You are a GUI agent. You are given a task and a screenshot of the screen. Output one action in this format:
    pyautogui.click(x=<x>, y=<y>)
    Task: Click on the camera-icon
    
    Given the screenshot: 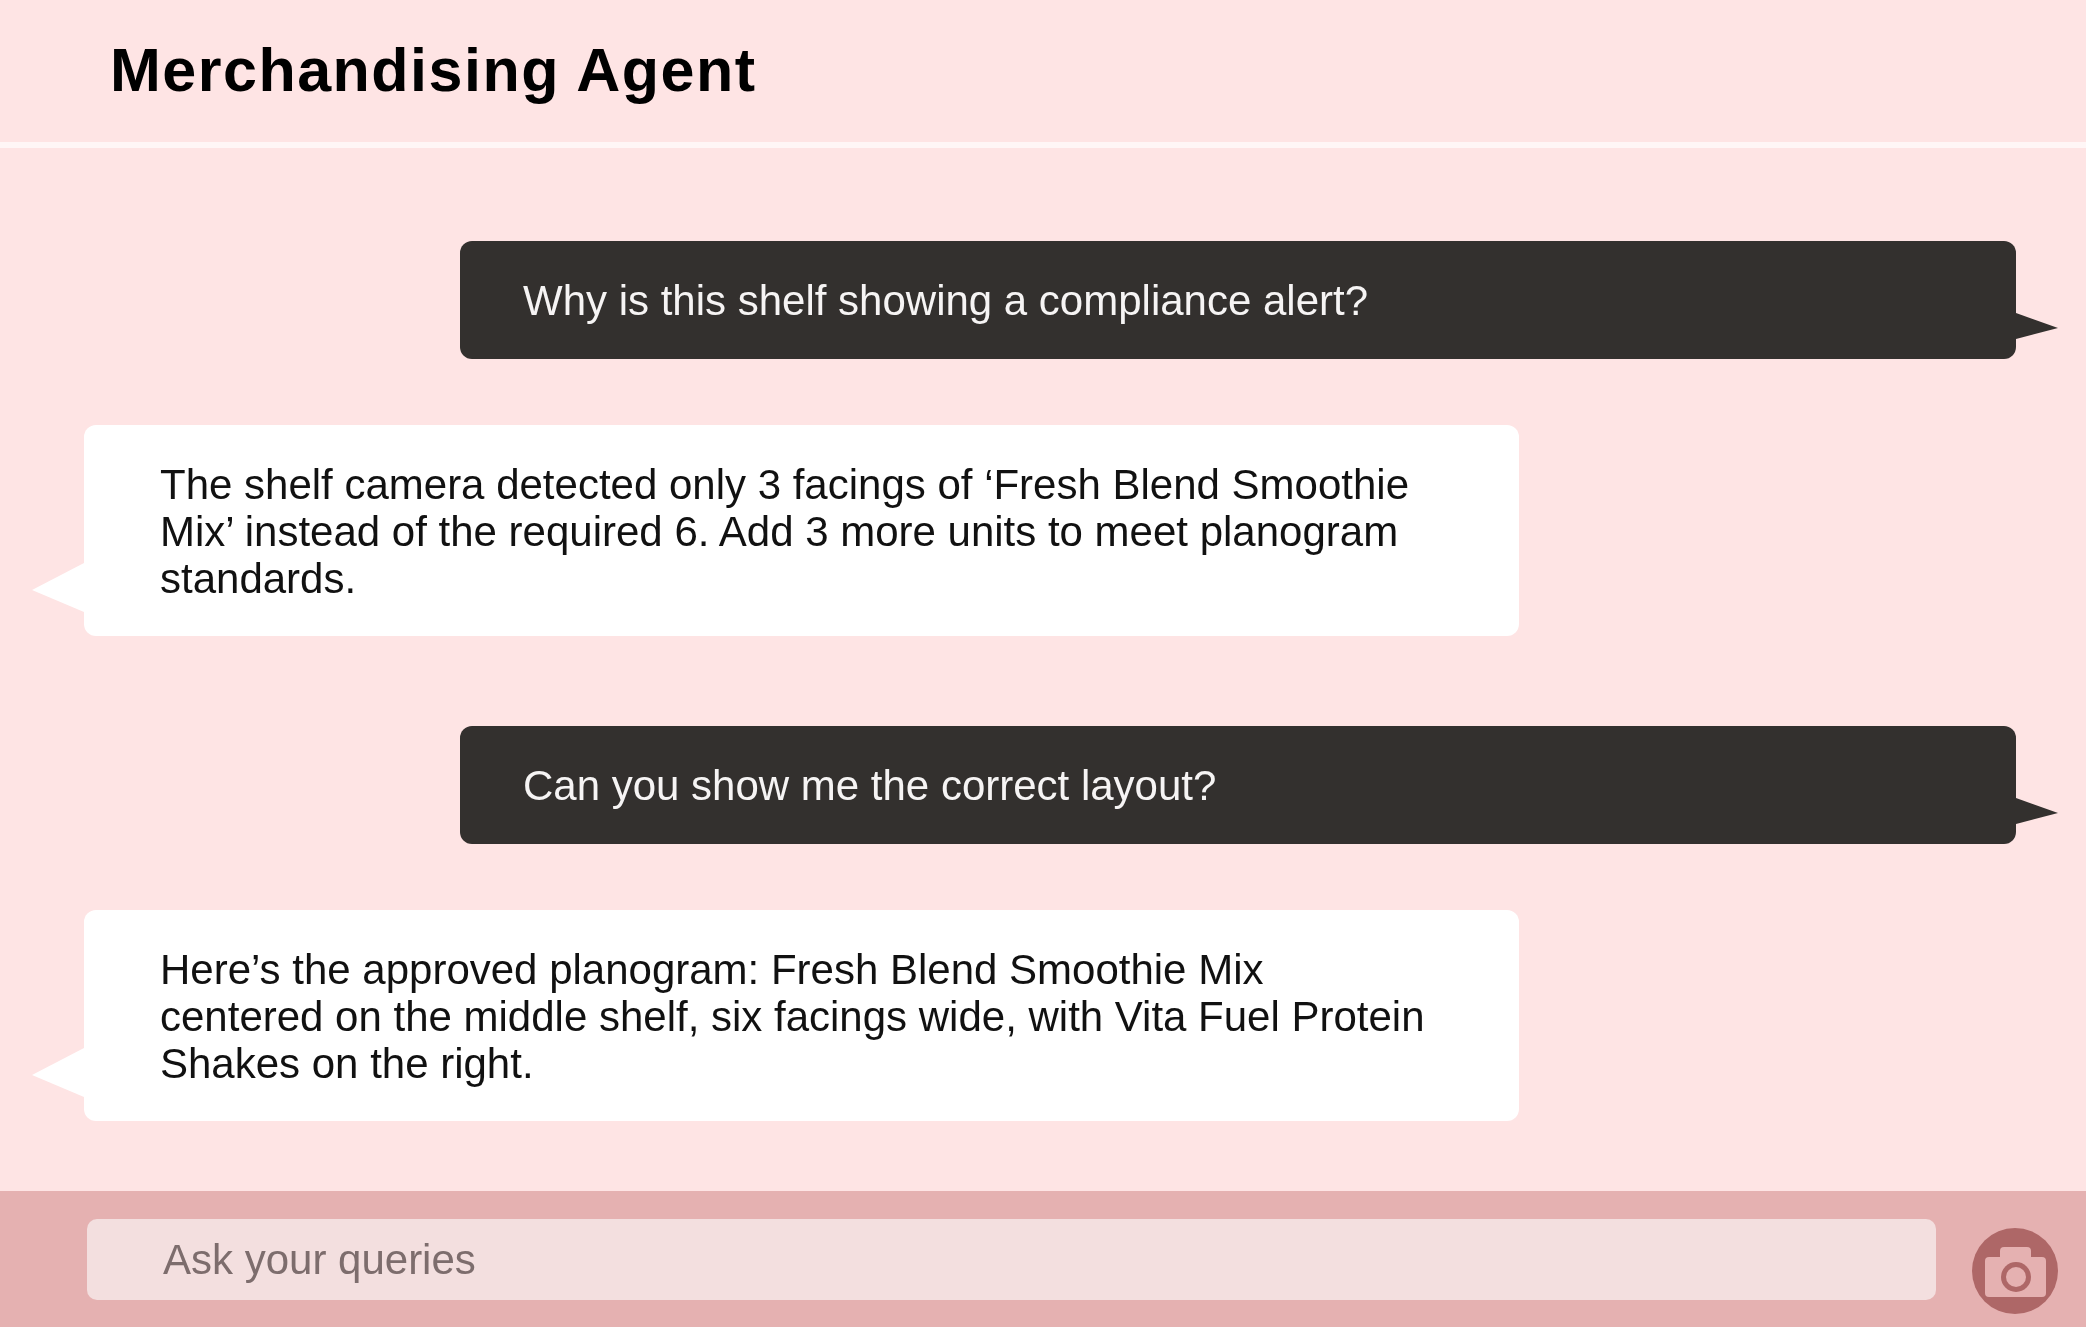 What is the action you would take?
    pyautogui.click(x=2015, y=1272)
    